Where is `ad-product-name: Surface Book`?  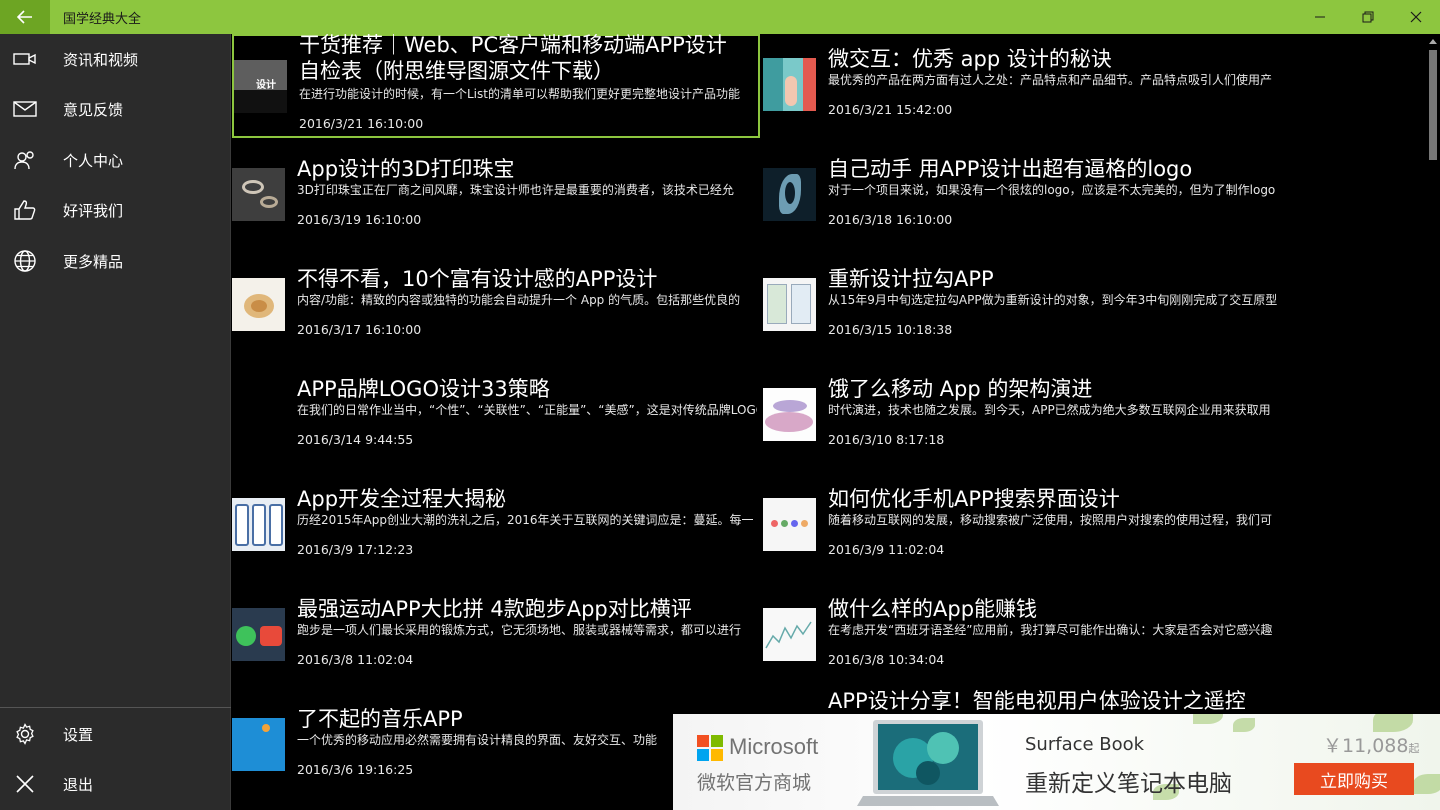 ad-product-name: Surface Book is located at coordinates (1085, 744).